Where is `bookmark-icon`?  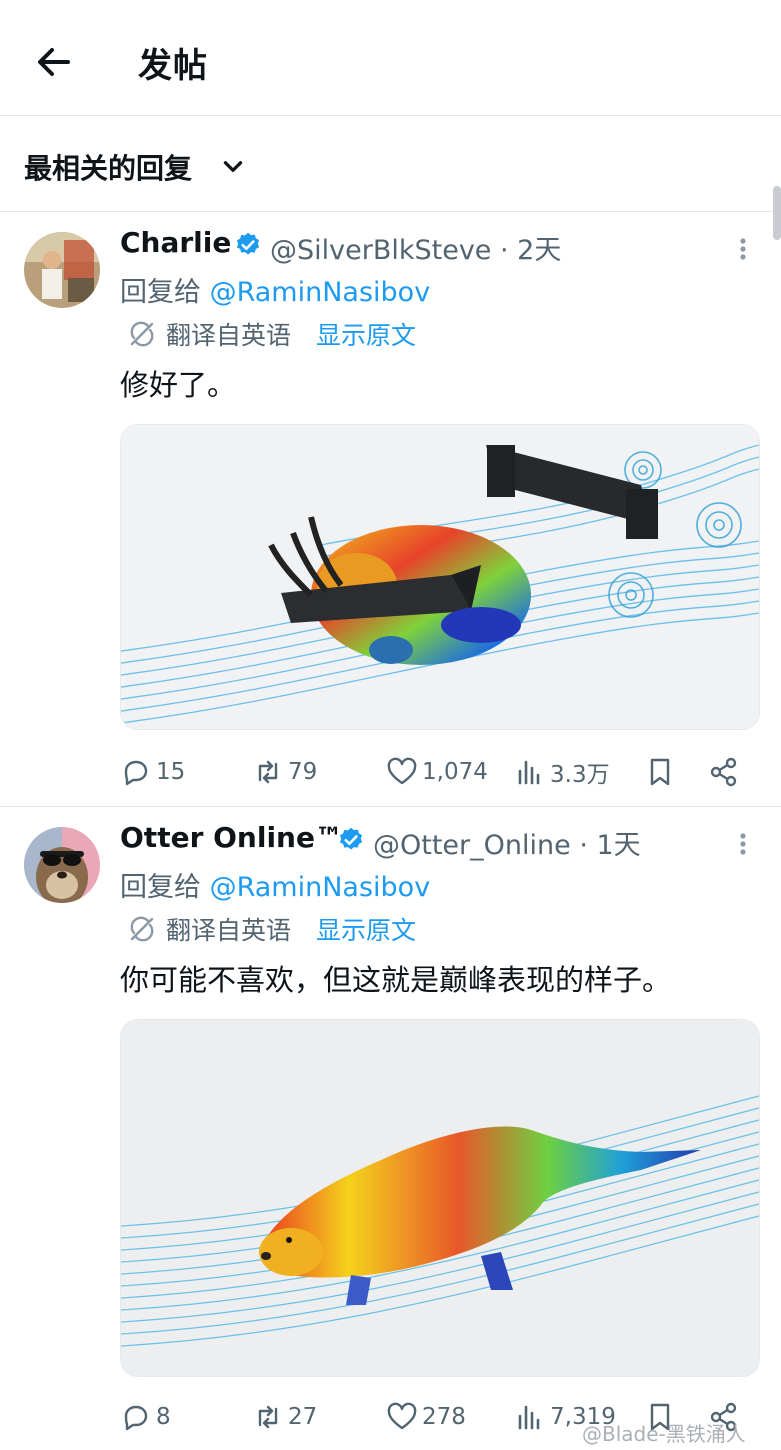 bookmark-icon is located at coordinates (660, 772).